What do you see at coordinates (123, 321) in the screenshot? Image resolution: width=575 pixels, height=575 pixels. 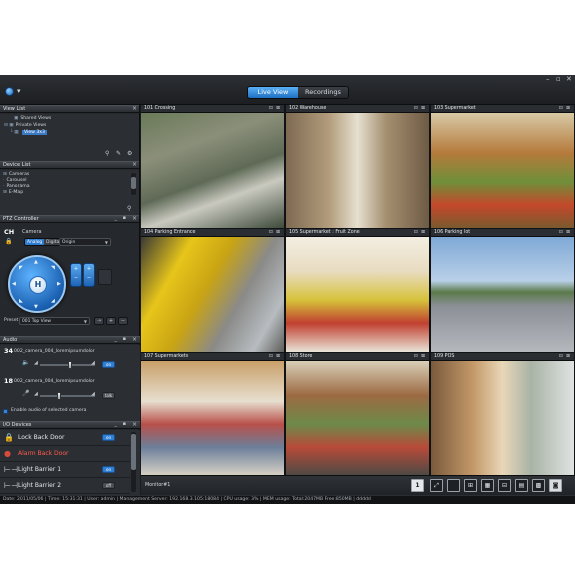 I see `preset-remove-button: −` at bounding box center [123, 321].